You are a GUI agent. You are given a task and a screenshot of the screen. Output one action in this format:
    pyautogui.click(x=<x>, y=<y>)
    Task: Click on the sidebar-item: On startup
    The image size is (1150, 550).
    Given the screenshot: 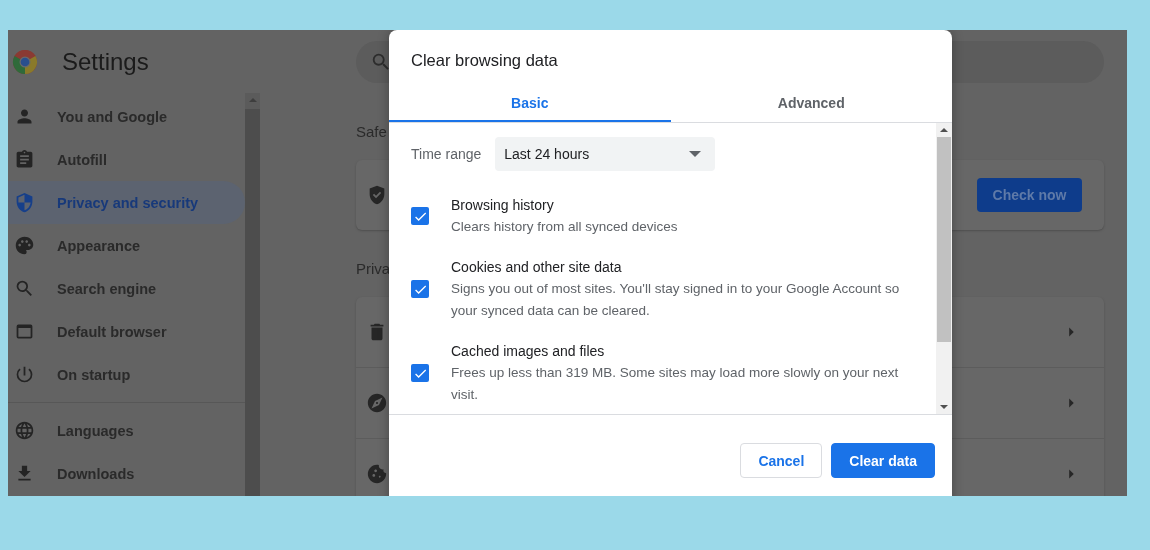 What is the action you would take?
    pyautogui.click(x=126, y=374)
    